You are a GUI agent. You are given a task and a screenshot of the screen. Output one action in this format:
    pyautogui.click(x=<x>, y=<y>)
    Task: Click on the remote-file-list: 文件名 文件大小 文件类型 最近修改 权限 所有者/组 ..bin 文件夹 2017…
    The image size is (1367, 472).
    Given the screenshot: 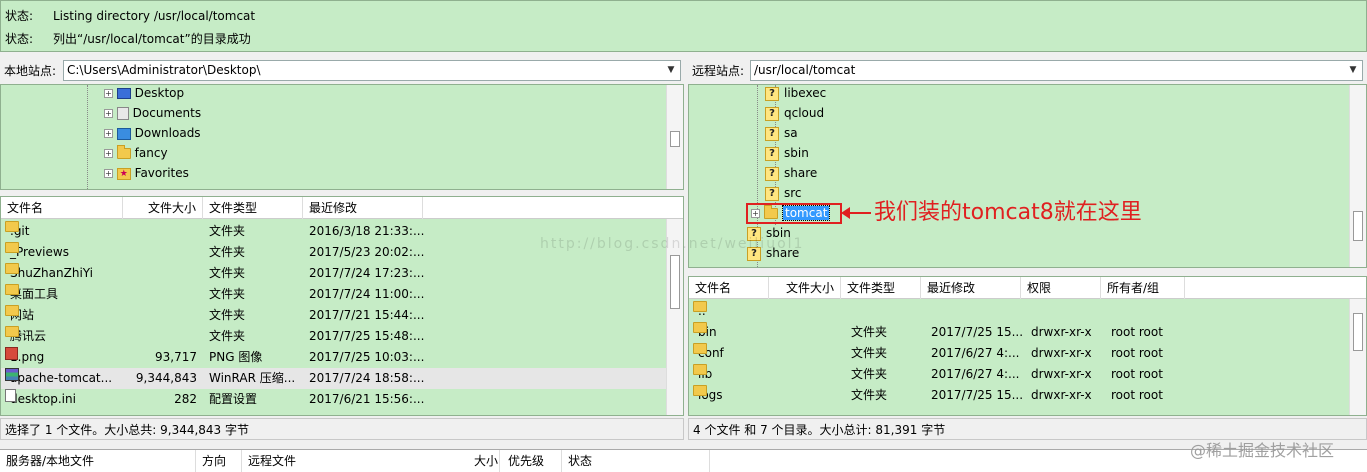 What is the action you would take?
    pyautogui.click(x=1027, y=346)
    